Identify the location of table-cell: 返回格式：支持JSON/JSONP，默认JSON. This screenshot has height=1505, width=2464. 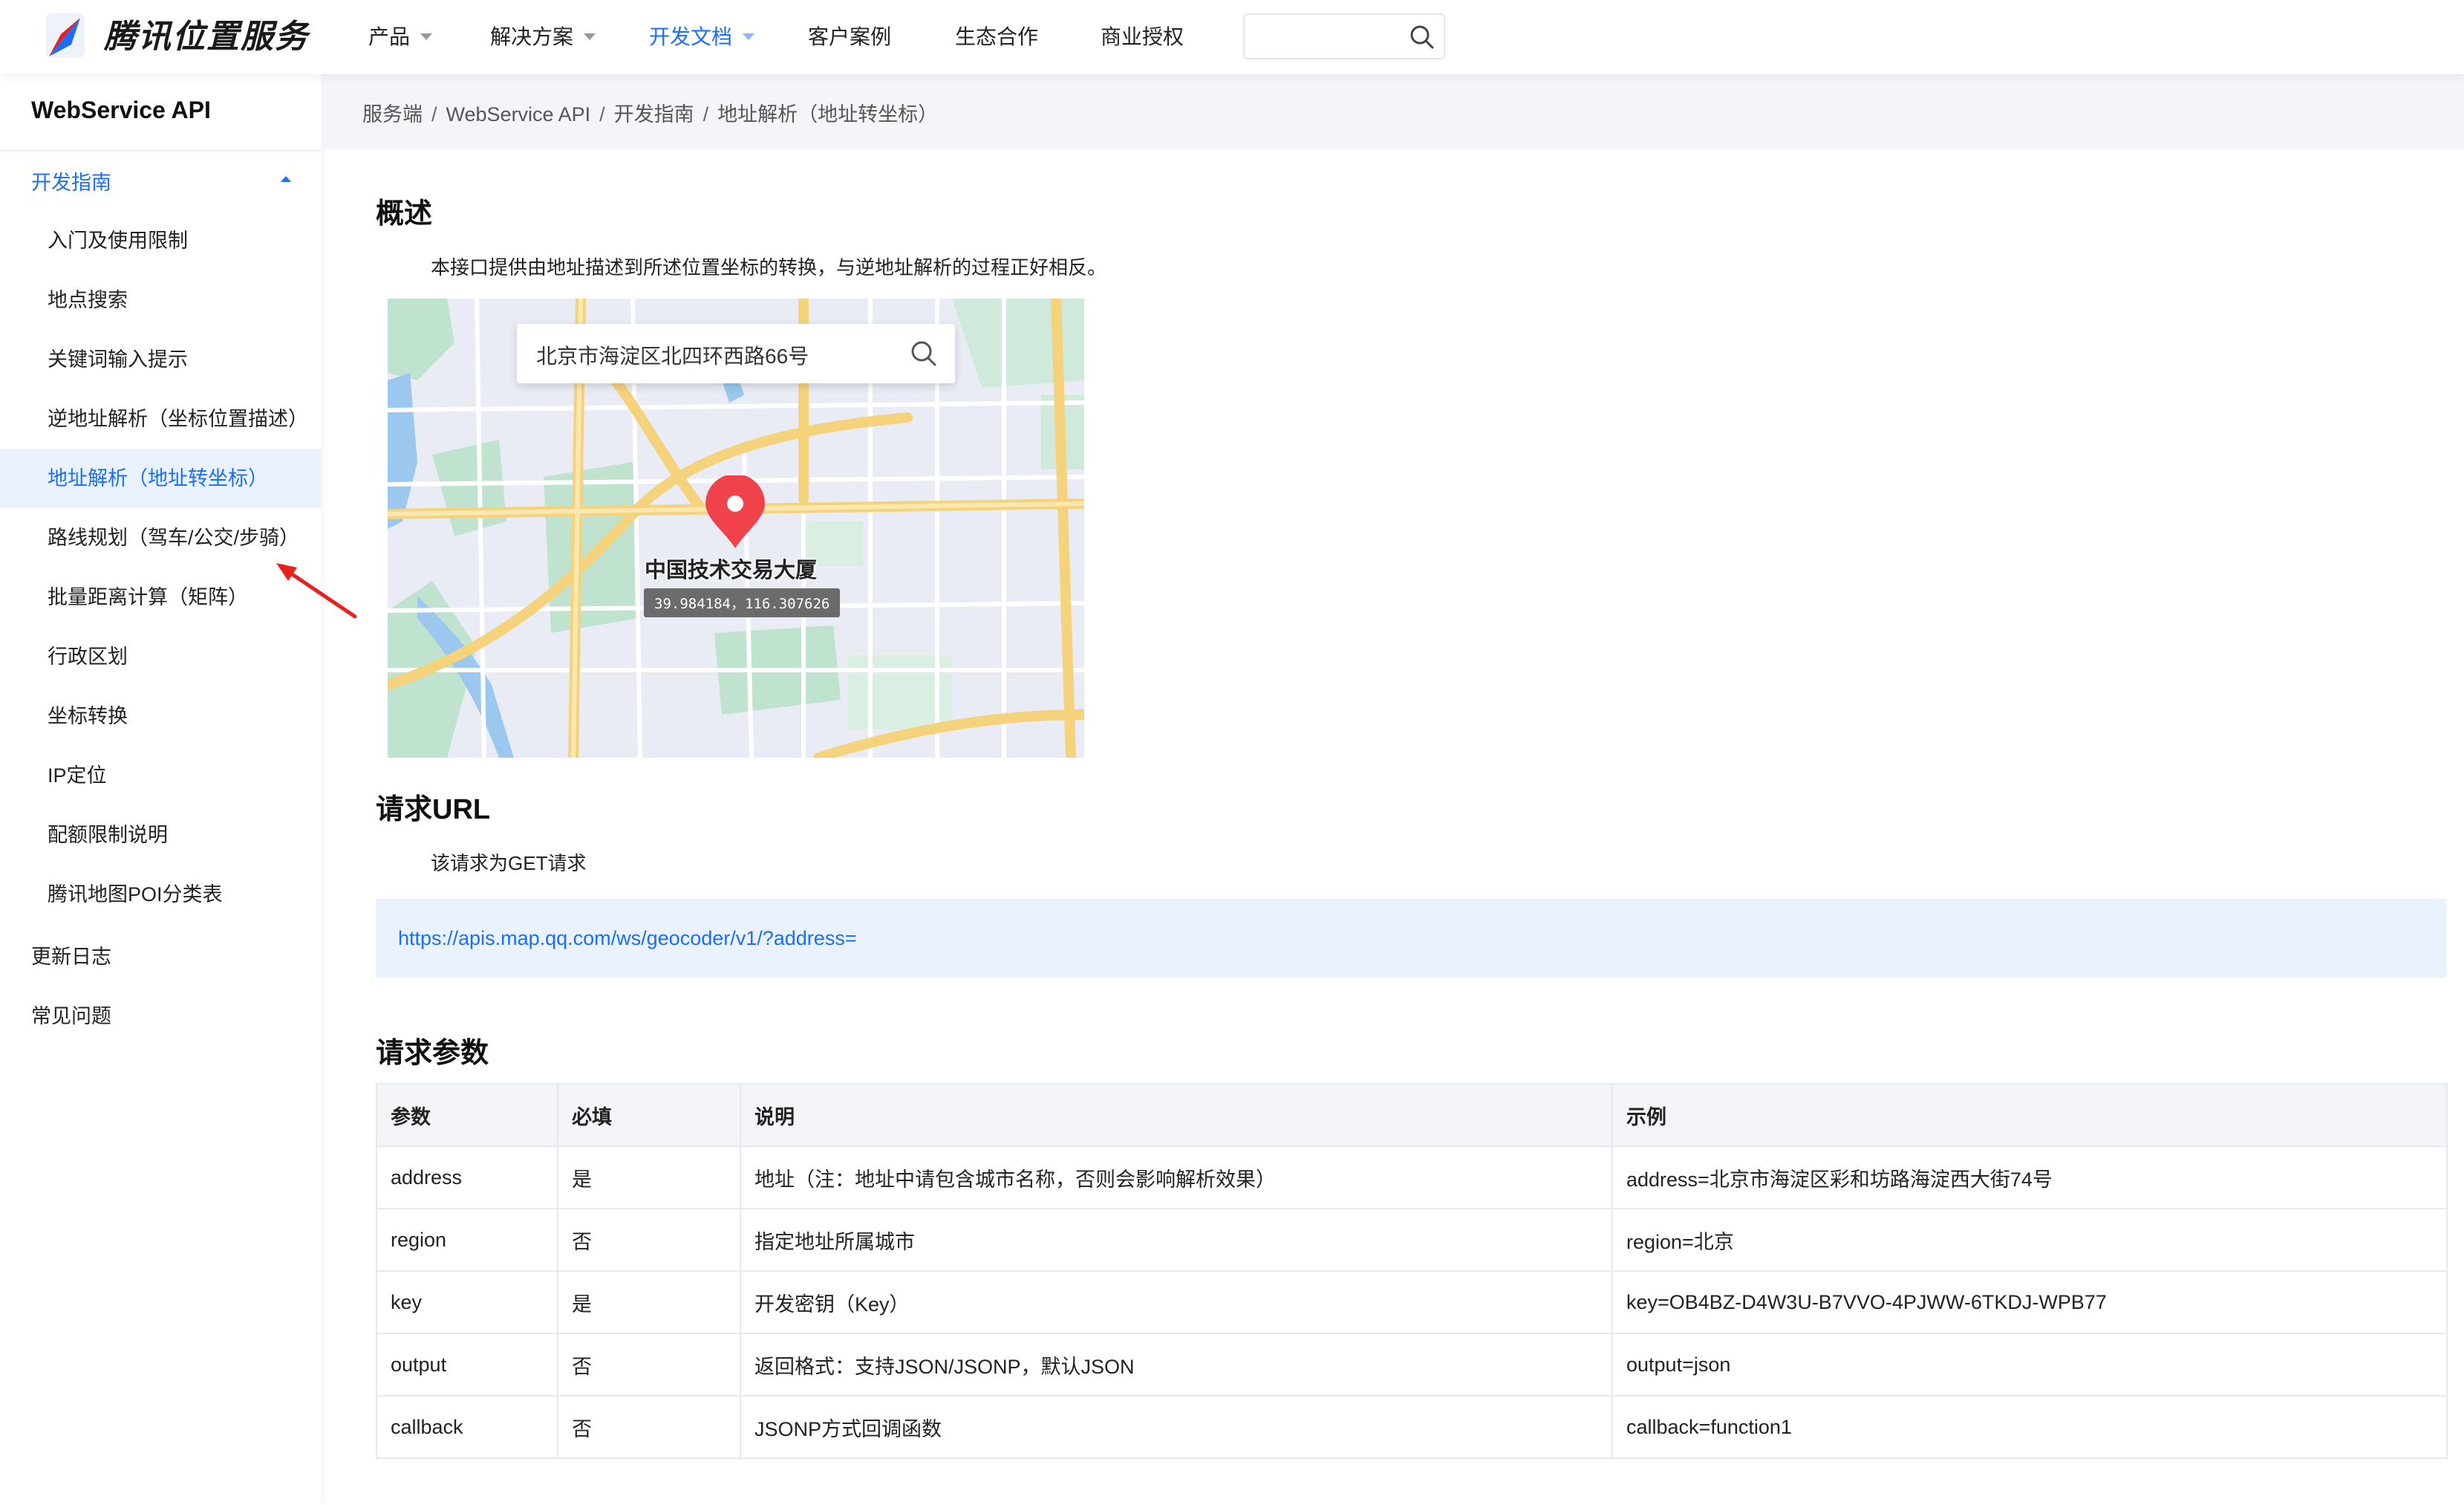
(1177, 1365).